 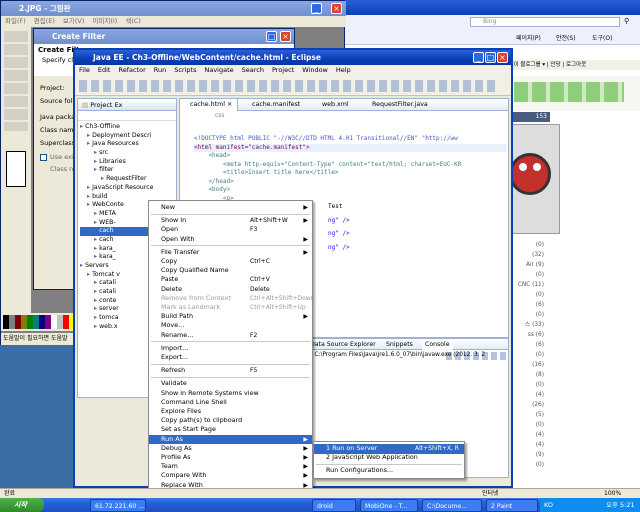 I want to click on menu-item: 1 Run on Server Alt+Shift+X, R, so click(x=389, y=449).